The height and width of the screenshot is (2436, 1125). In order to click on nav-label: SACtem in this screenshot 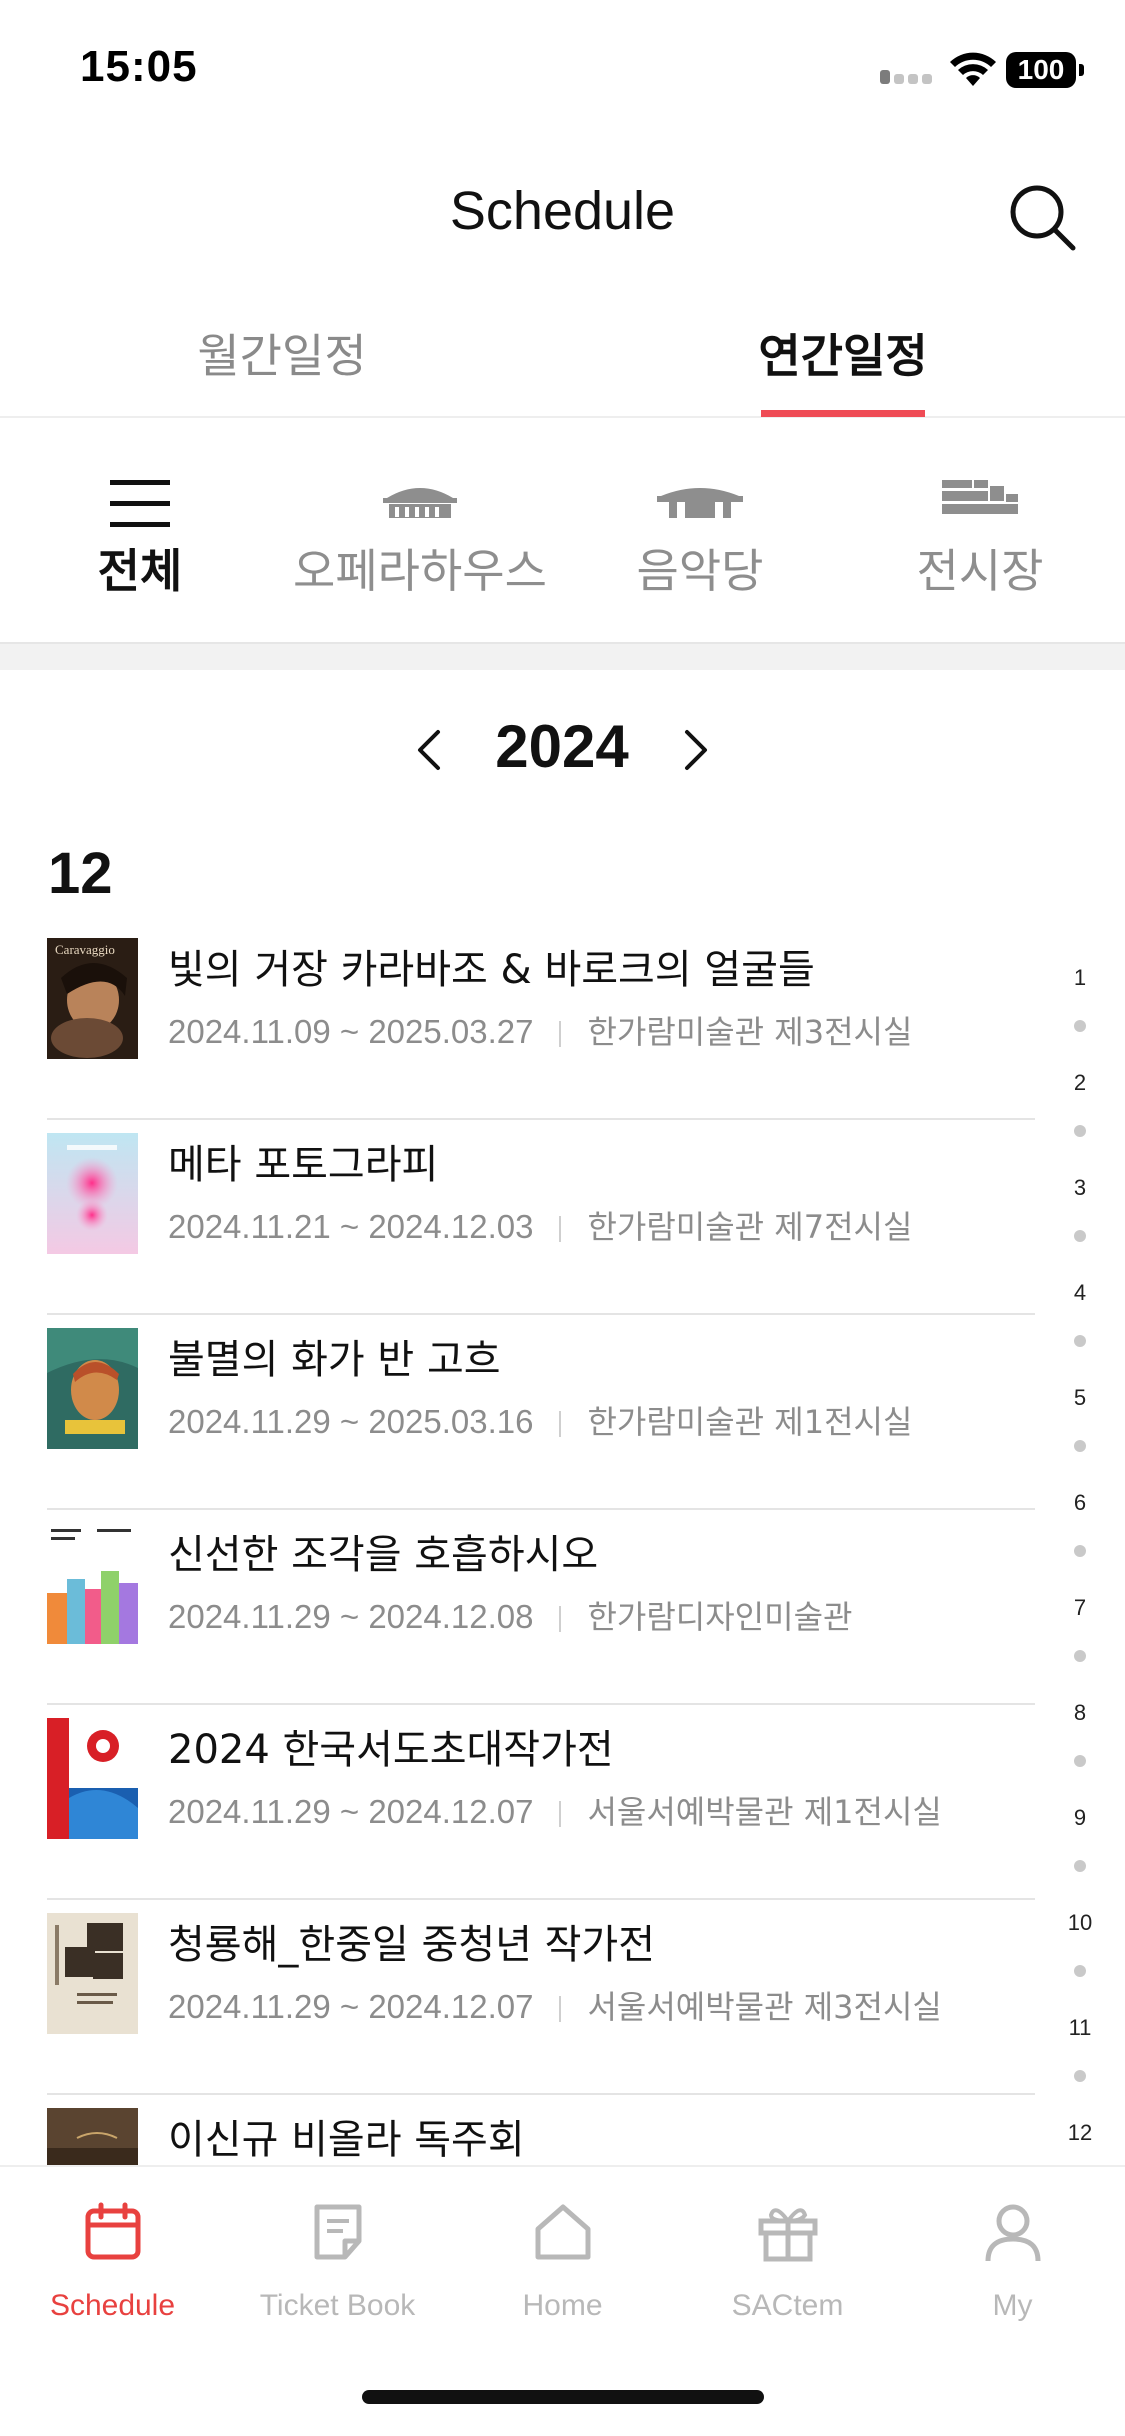, I will do `click(787, 2305)`.